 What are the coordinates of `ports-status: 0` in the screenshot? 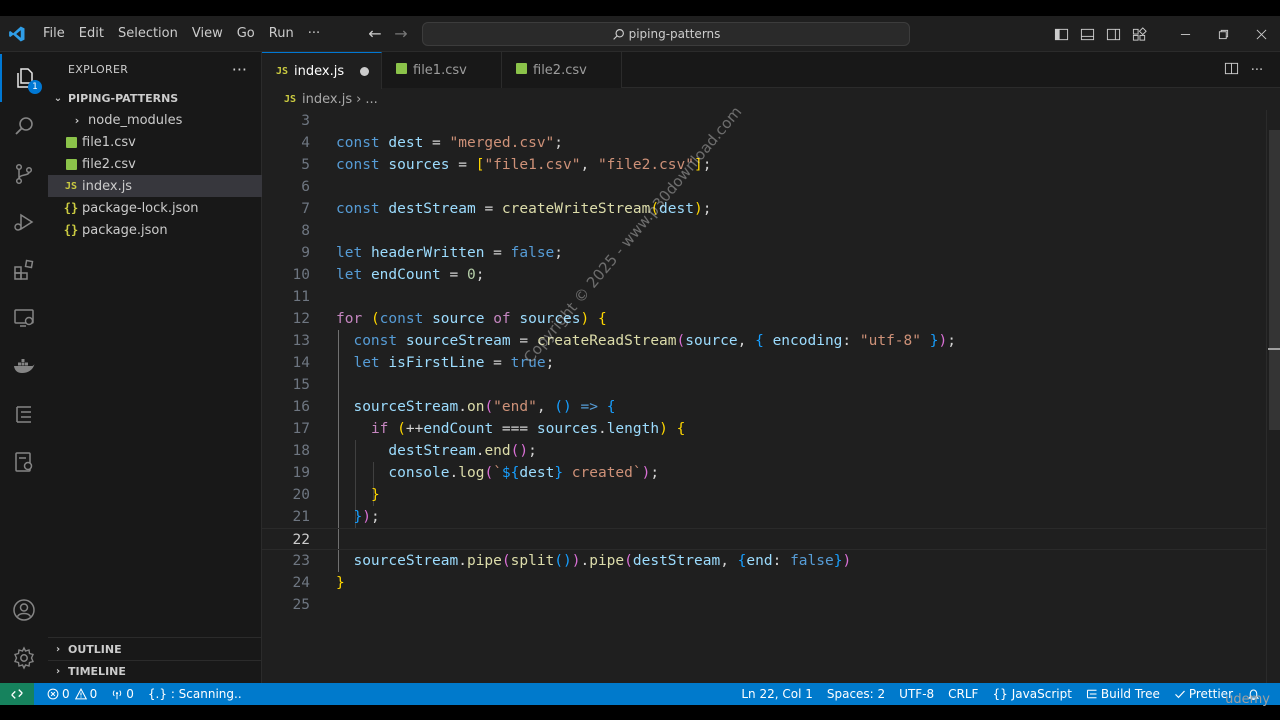 It's located at (122, 694).